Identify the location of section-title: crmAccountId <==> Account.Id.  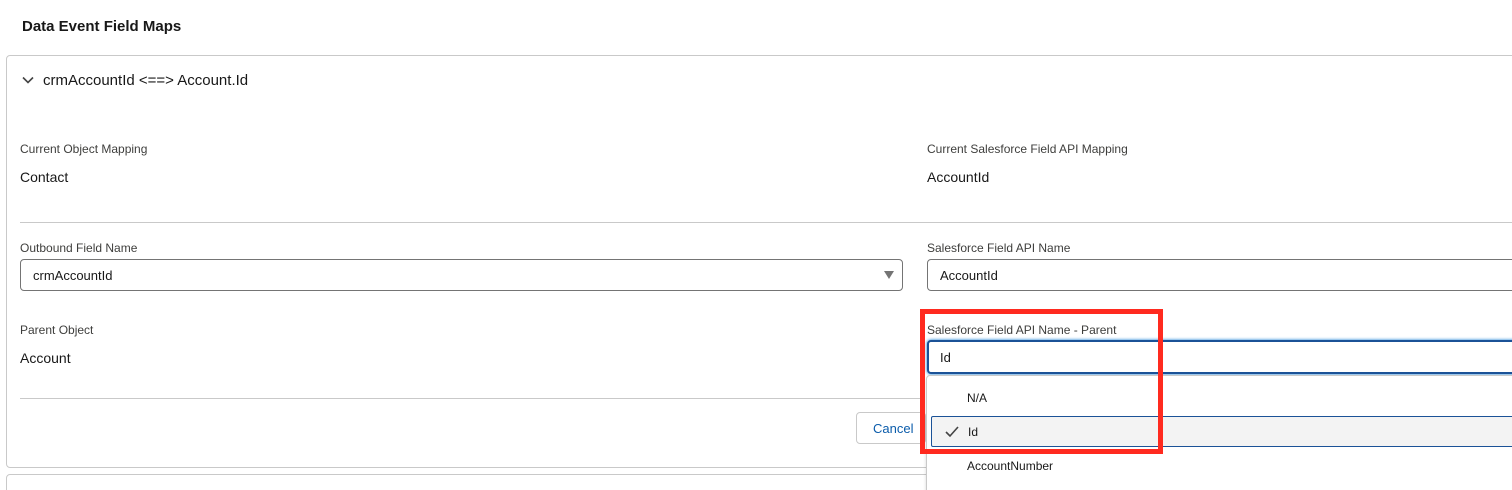
(146, 80).